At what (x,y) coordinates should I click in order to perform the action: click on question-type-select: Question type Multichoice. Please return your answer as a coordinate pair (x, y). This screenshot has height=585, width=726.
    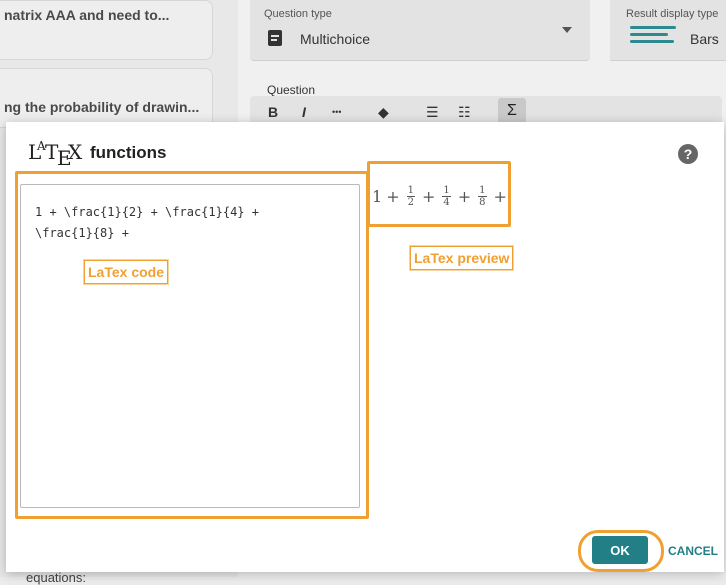
    Looking at the image, I should click on (420, 30).